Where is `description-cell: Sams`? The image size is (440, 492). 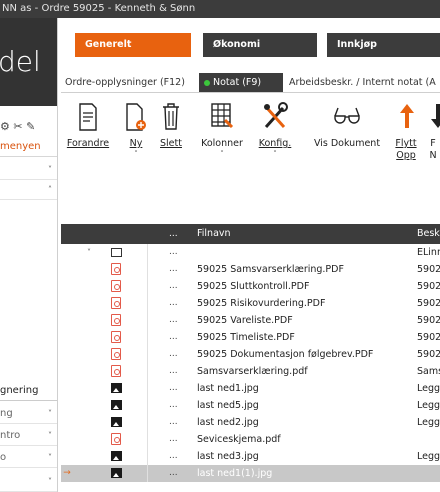 description-cell: Sams is located at coordinates (428, 371).